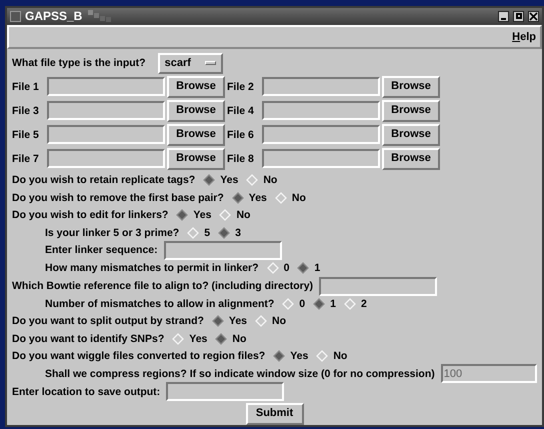 Image resolution: width=544 pixels, height=429 pixels. I want to click on question-label: Do you want to split output by strand?, so click(108, 321).